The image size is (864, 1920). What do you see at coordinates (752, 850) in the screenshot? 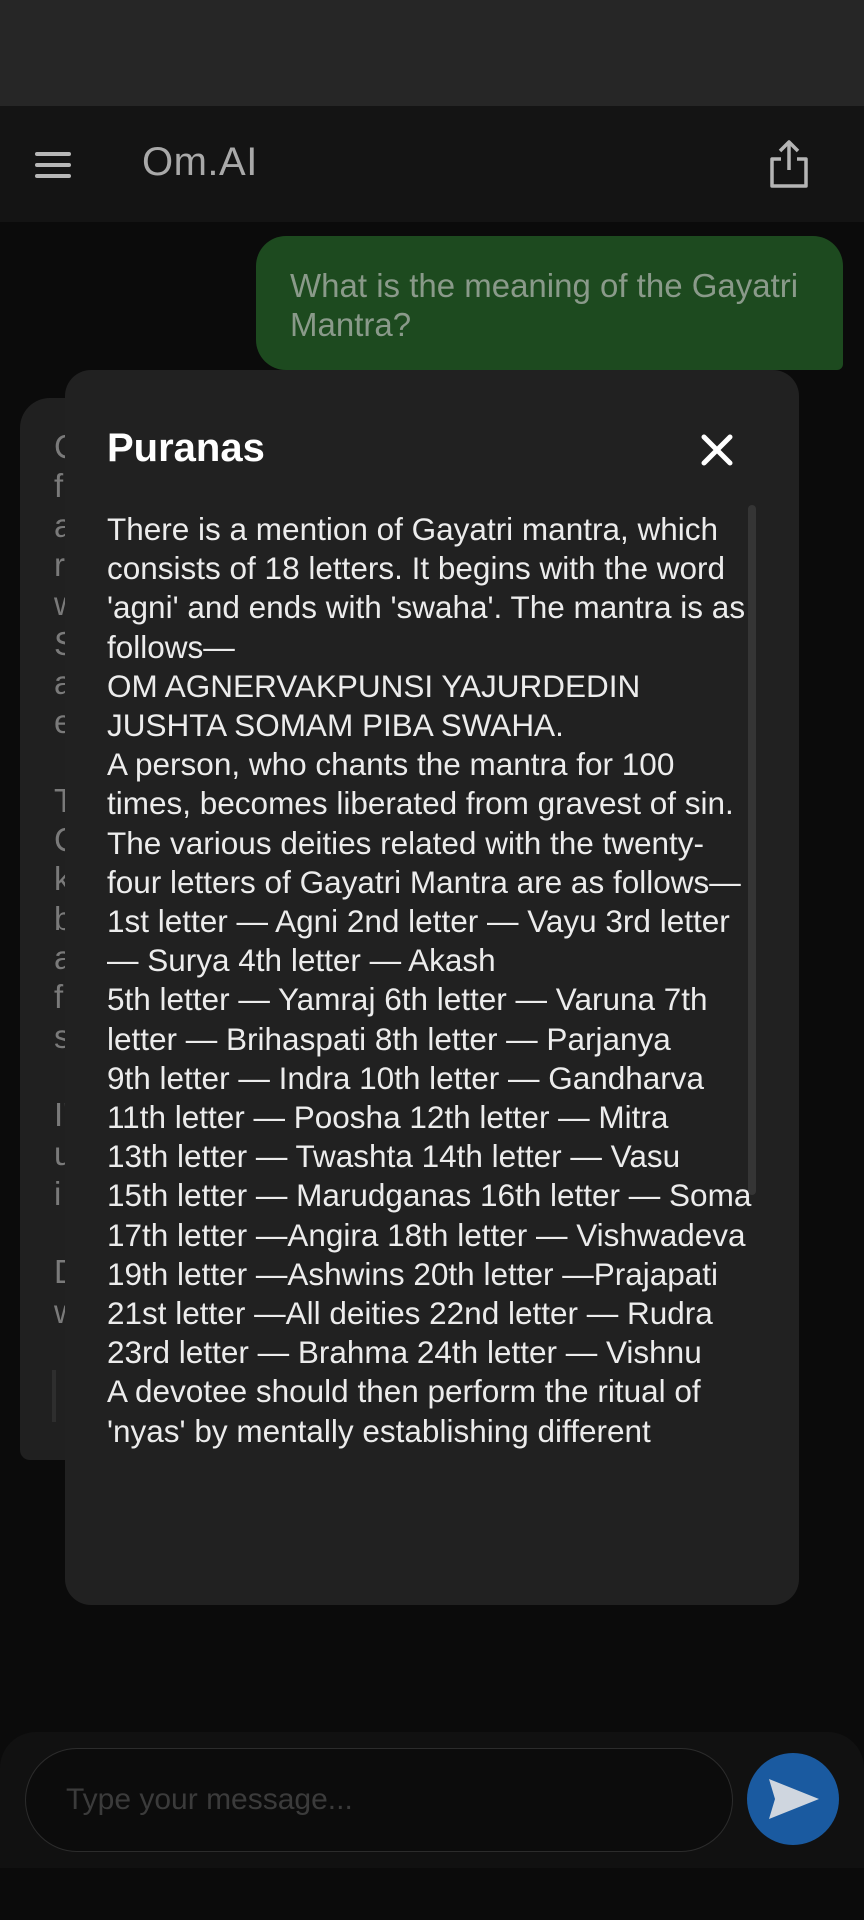
I see `modal-scrollbar` at bounding box center [752, 850].